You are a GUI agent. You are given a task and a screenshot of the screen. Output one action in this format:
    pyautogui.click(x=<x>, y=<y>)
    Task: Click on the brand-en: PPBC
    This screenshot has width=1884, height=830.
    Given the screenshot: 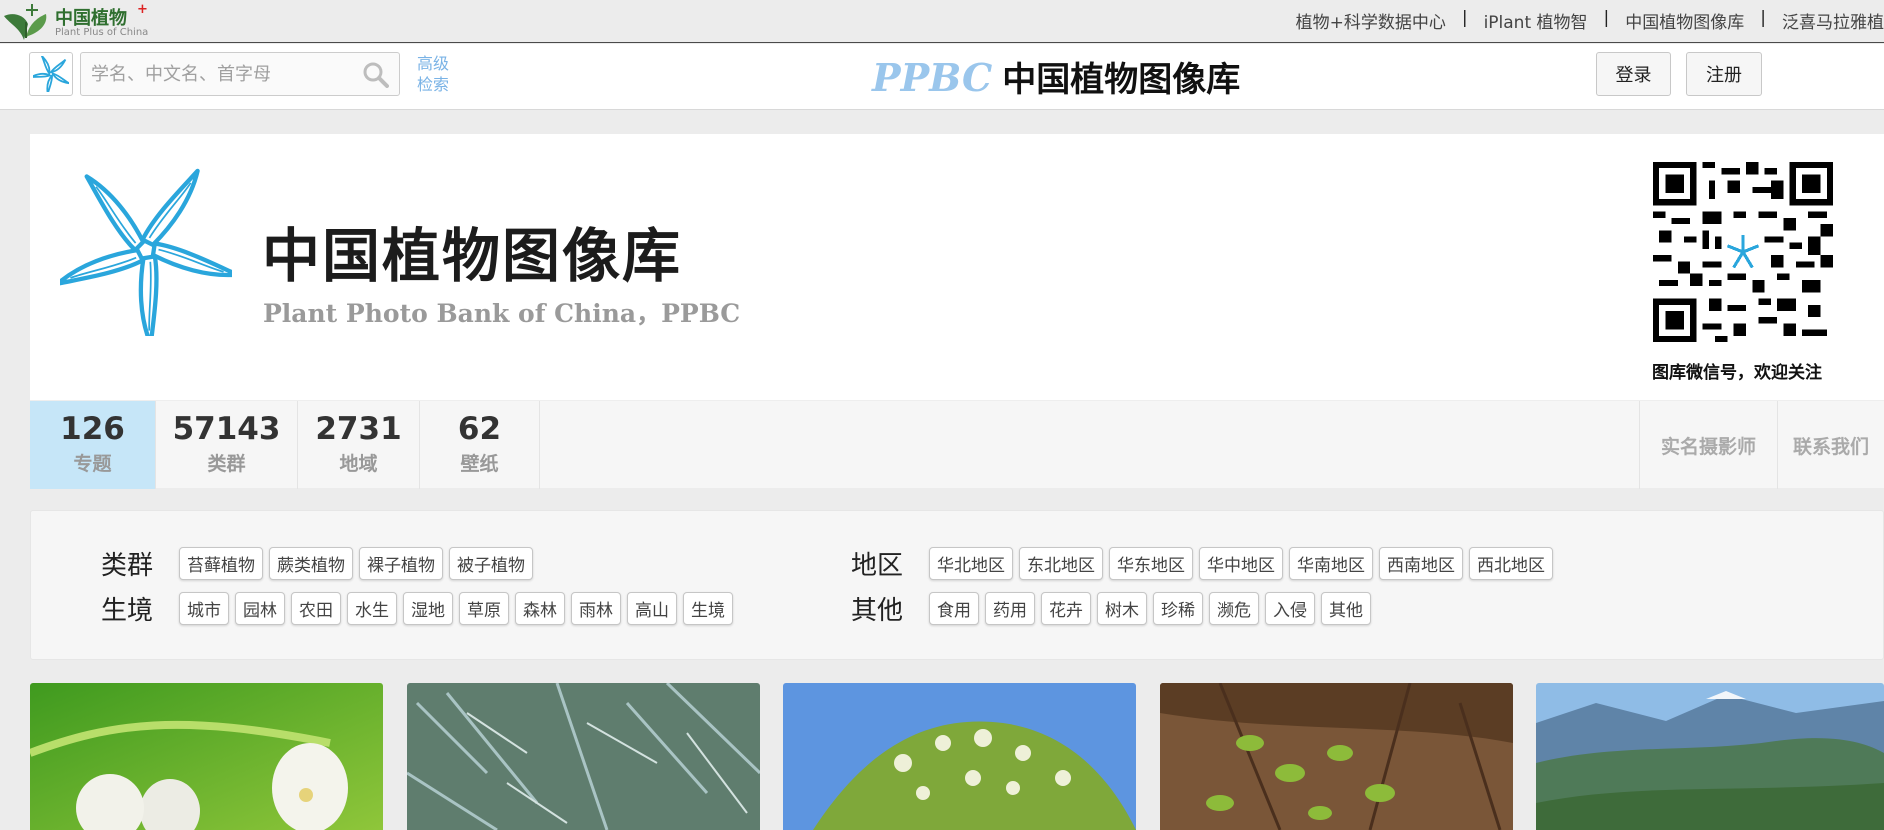 What is the action you would take?
    pyautogui.click(x=932, y=77)
    